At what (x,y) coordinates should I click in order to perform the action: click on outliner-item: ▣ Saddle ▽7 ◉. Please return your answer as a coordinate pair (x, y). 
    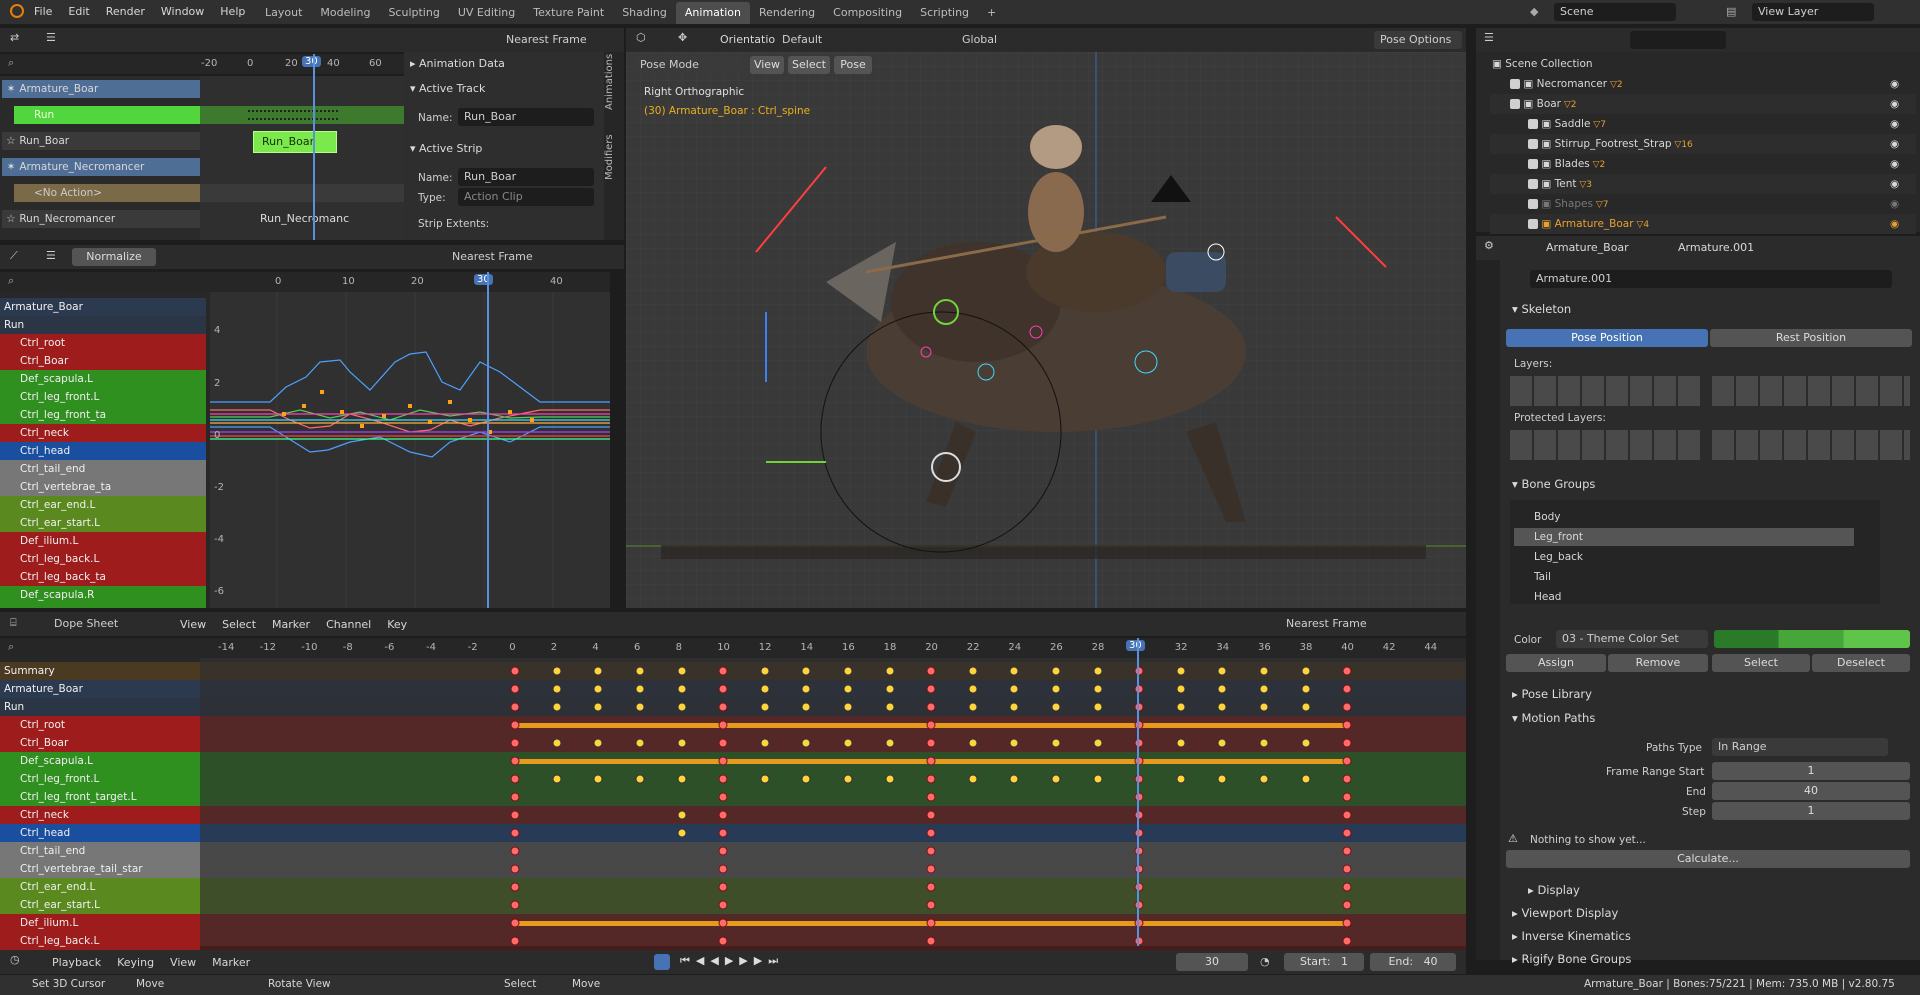
    Looking at the image, I should click on (1703, 124).